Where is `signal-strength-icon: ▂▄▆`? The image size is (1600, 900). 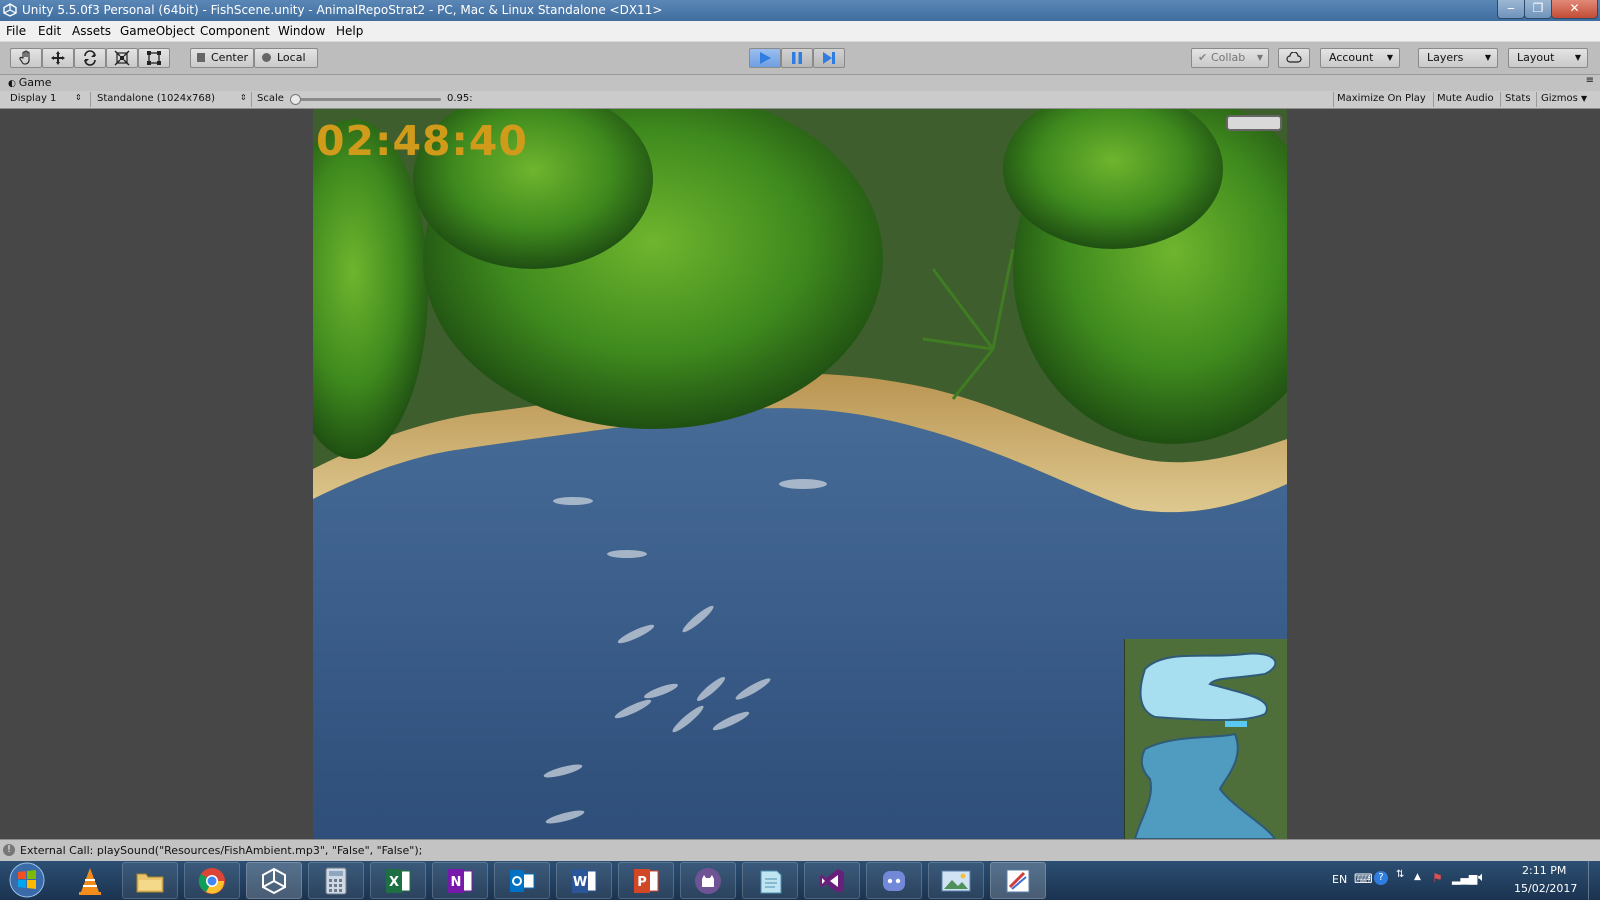
signal-strength-icon: ▂▄▆ is located at coordinates (1464, 878).